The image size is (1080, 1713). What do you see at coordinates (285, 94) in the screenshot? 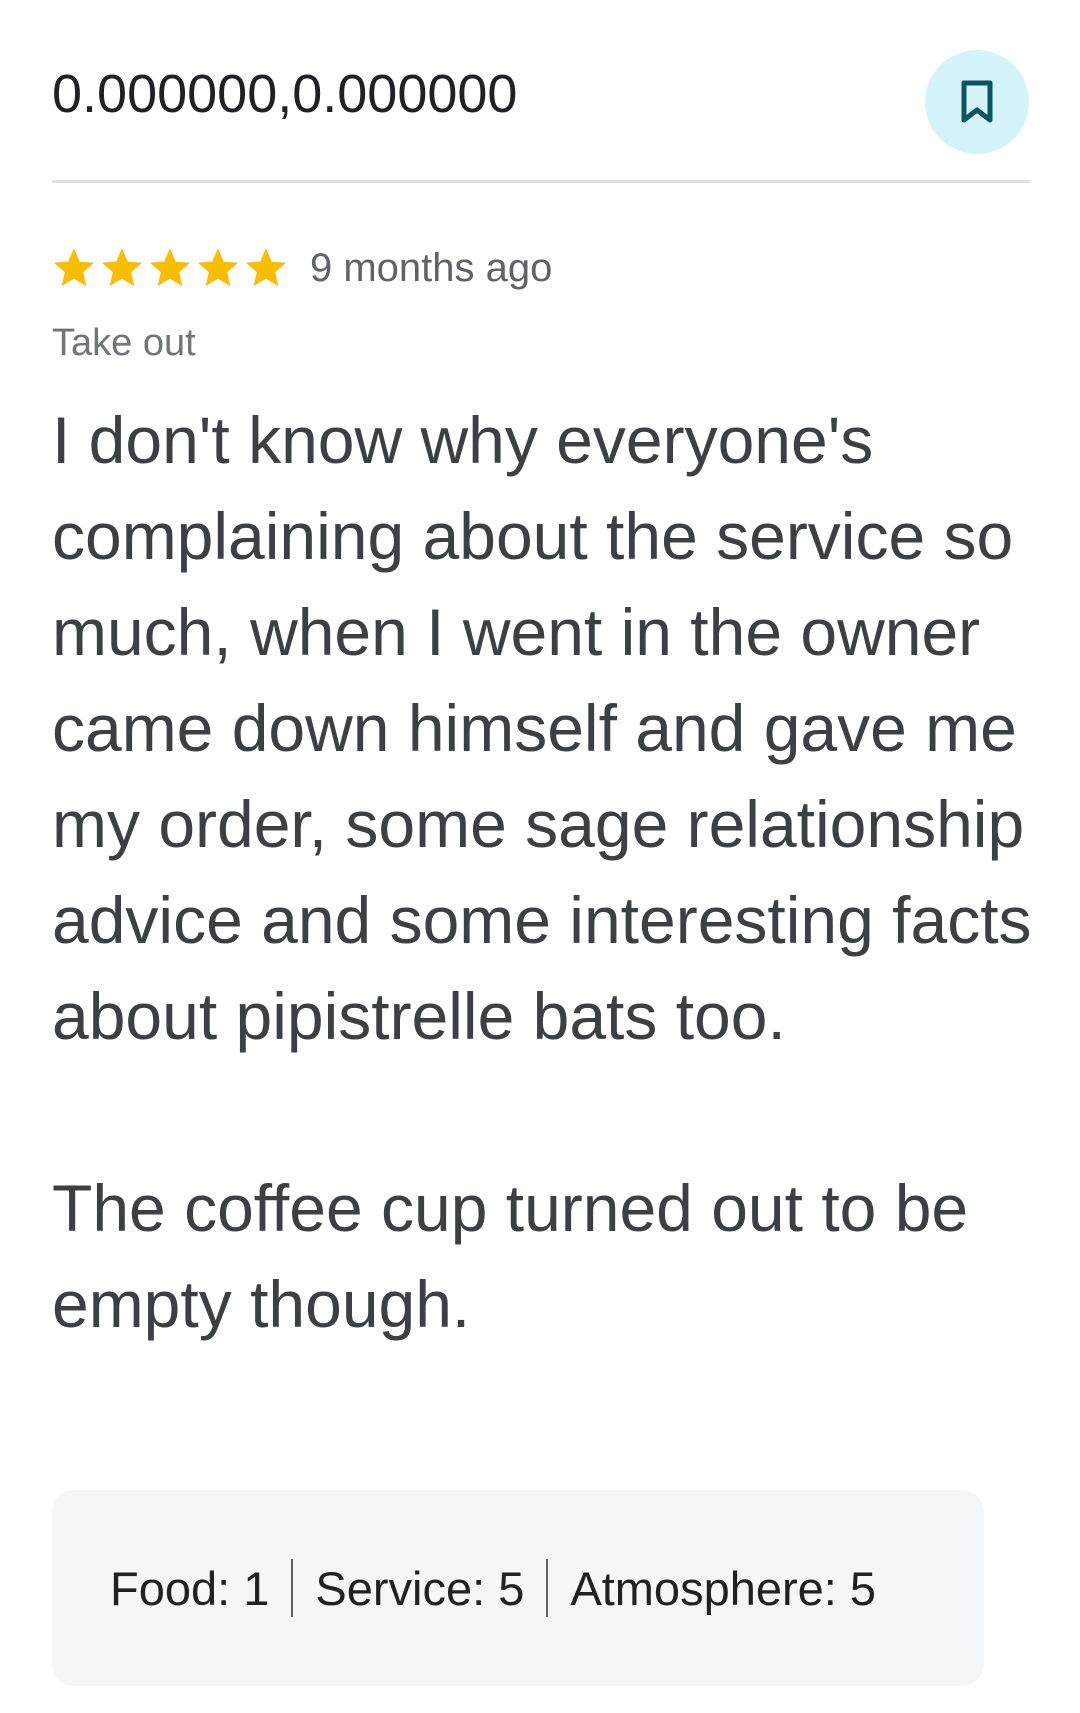
I see `location-coordinates: 0.000000,0.000000` at bounding box center [285, 94].